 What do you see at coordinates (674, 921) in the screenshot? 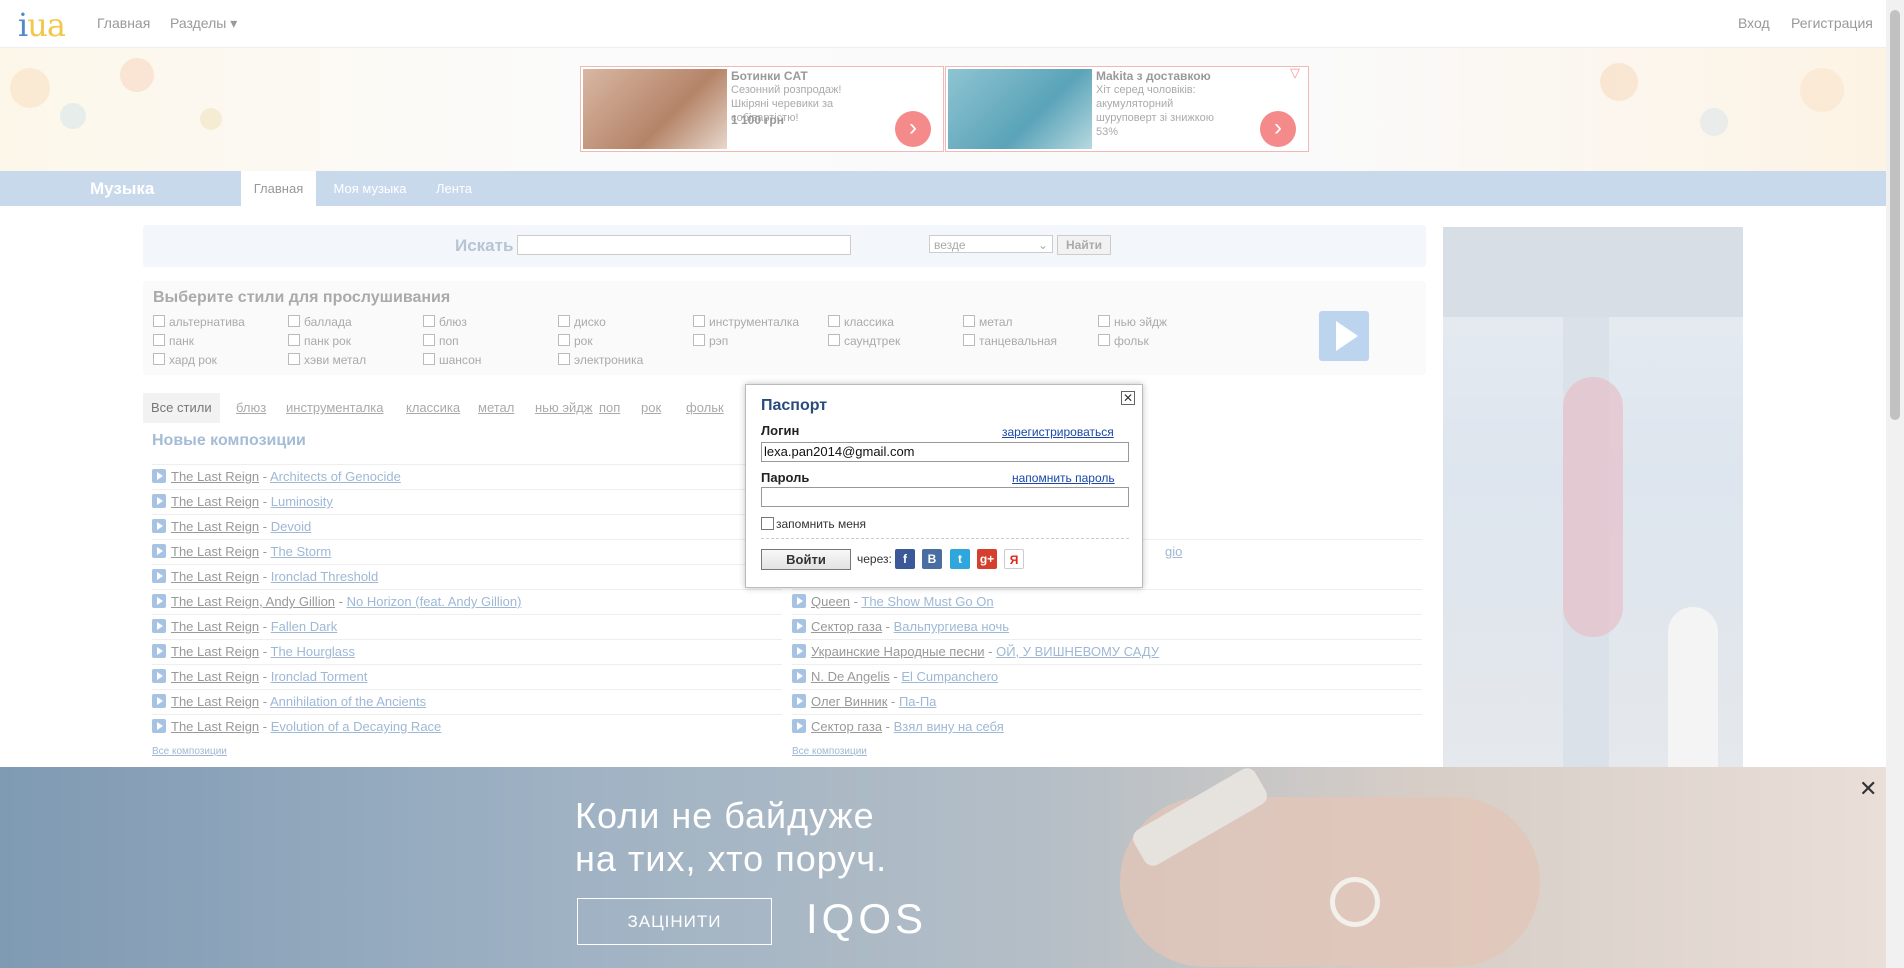
I see `banner-cta-button: ЗАЦІНИТИ` at bounding box center [674, 921].